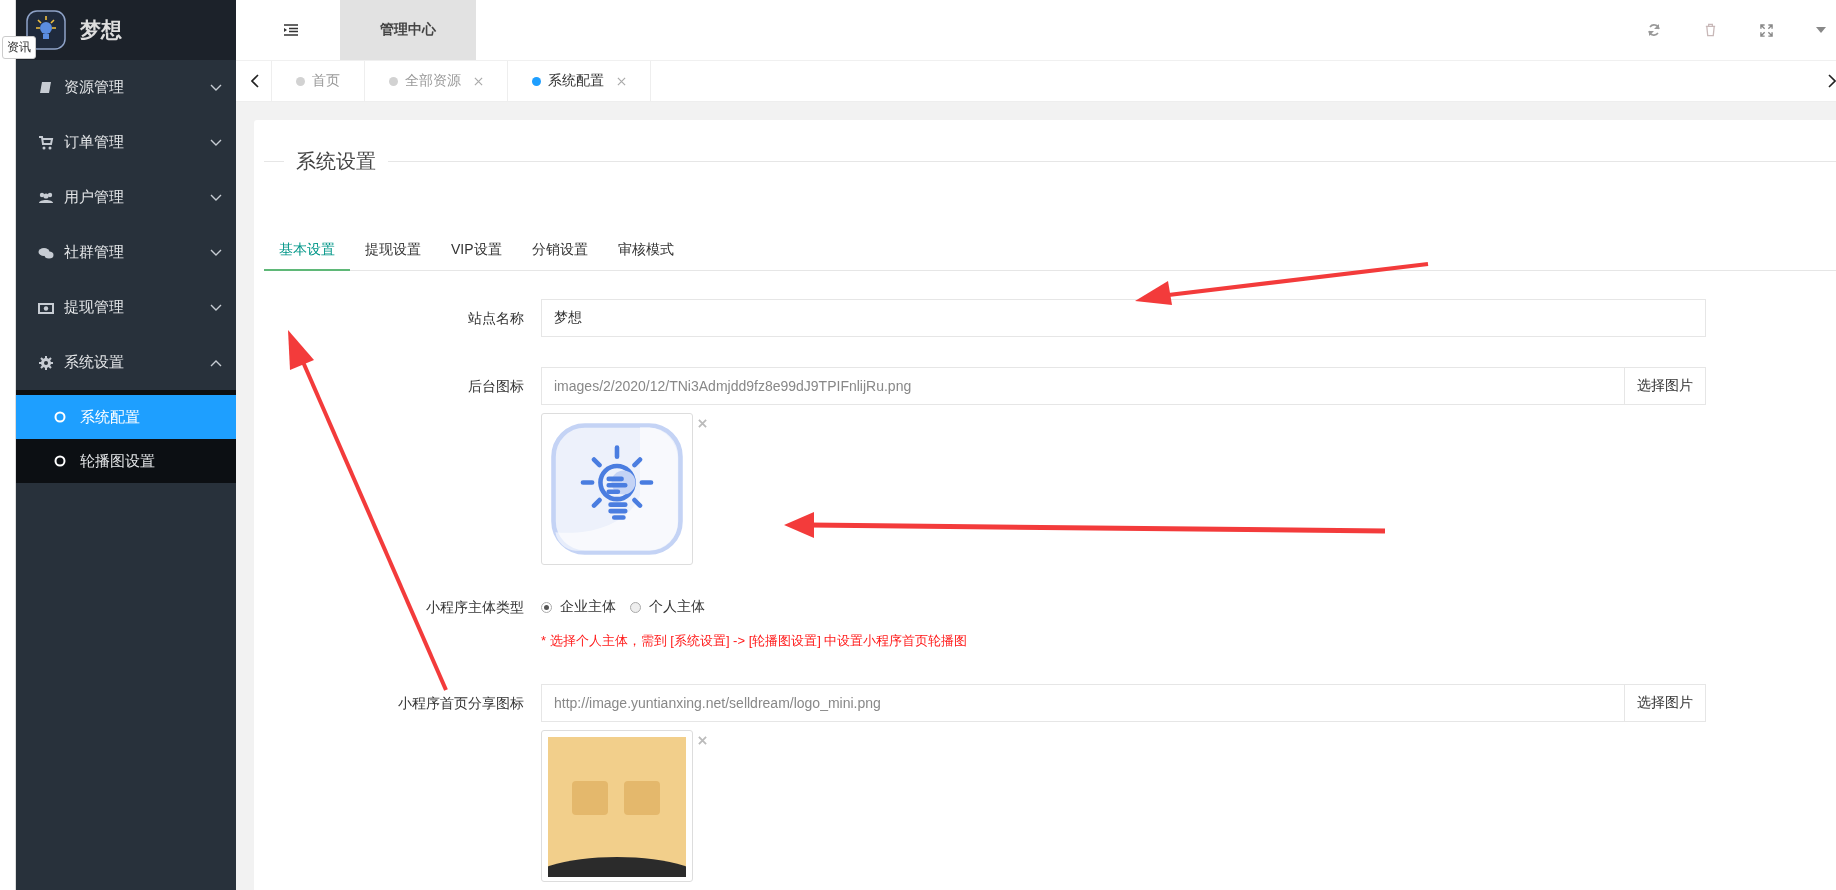  What do you see at coordinates (1710, 30) in the screenshot?
I see `trash-icon` at bounding box center [1710, 30].